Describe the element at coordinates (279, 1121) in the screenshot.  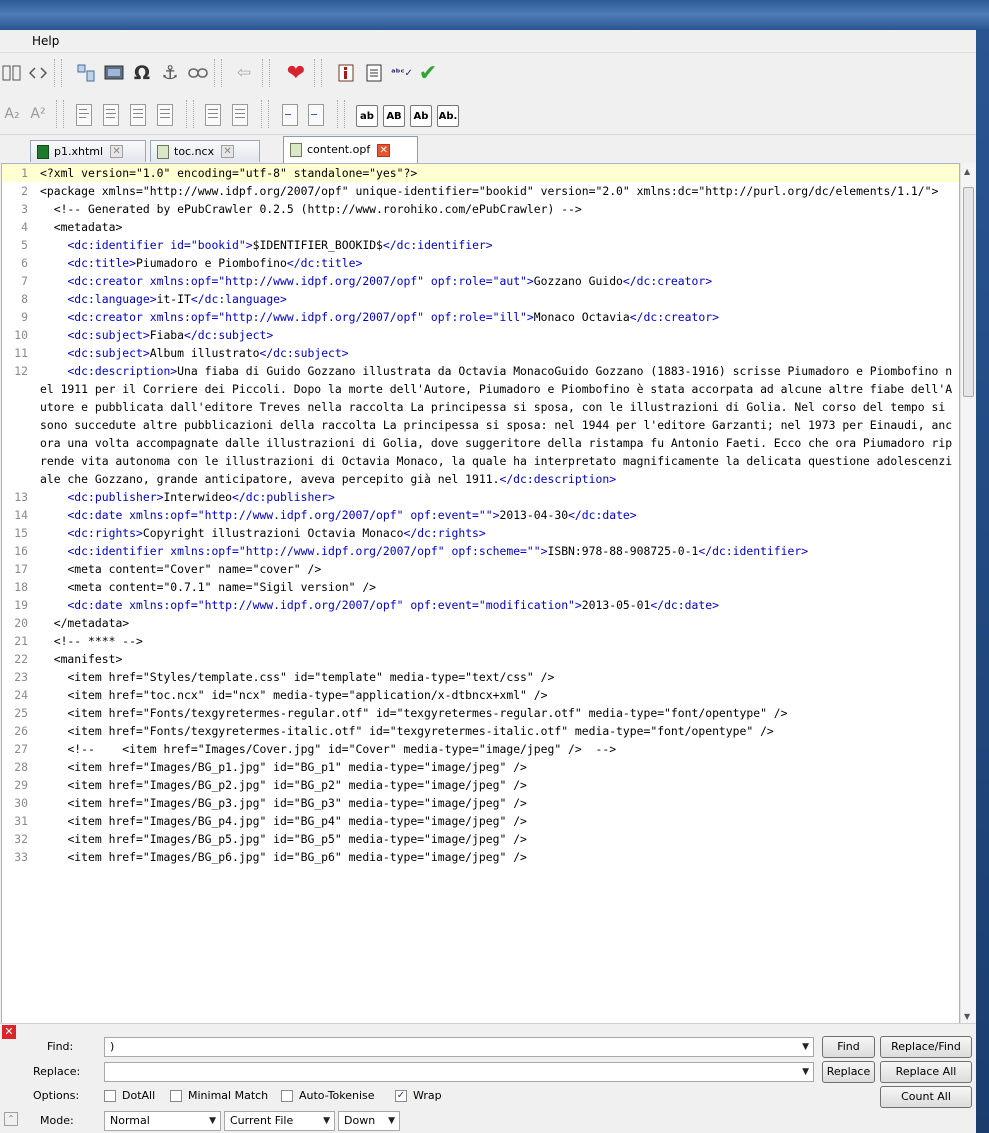
I see `scope-select: Current File ▼` at that location.